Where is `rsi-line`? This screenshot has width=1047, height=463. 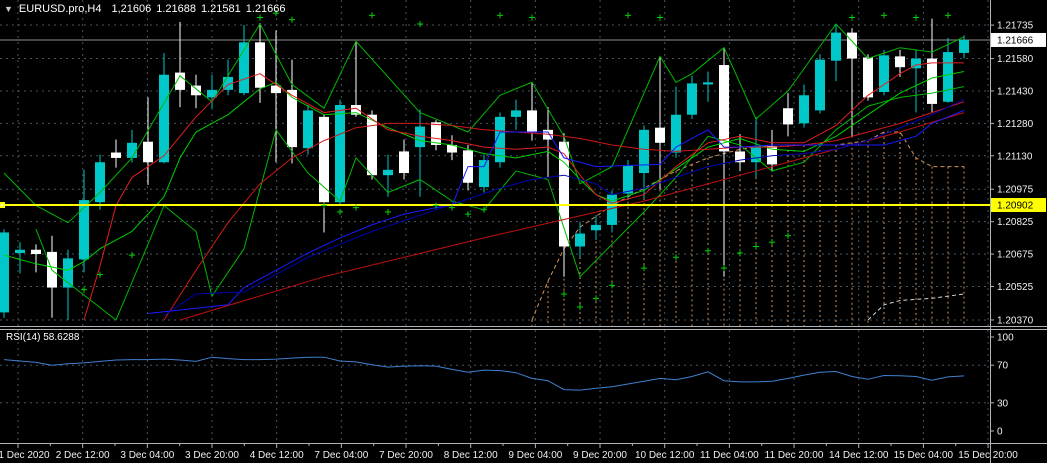 rsi-line is located at coordinates (484, 373).